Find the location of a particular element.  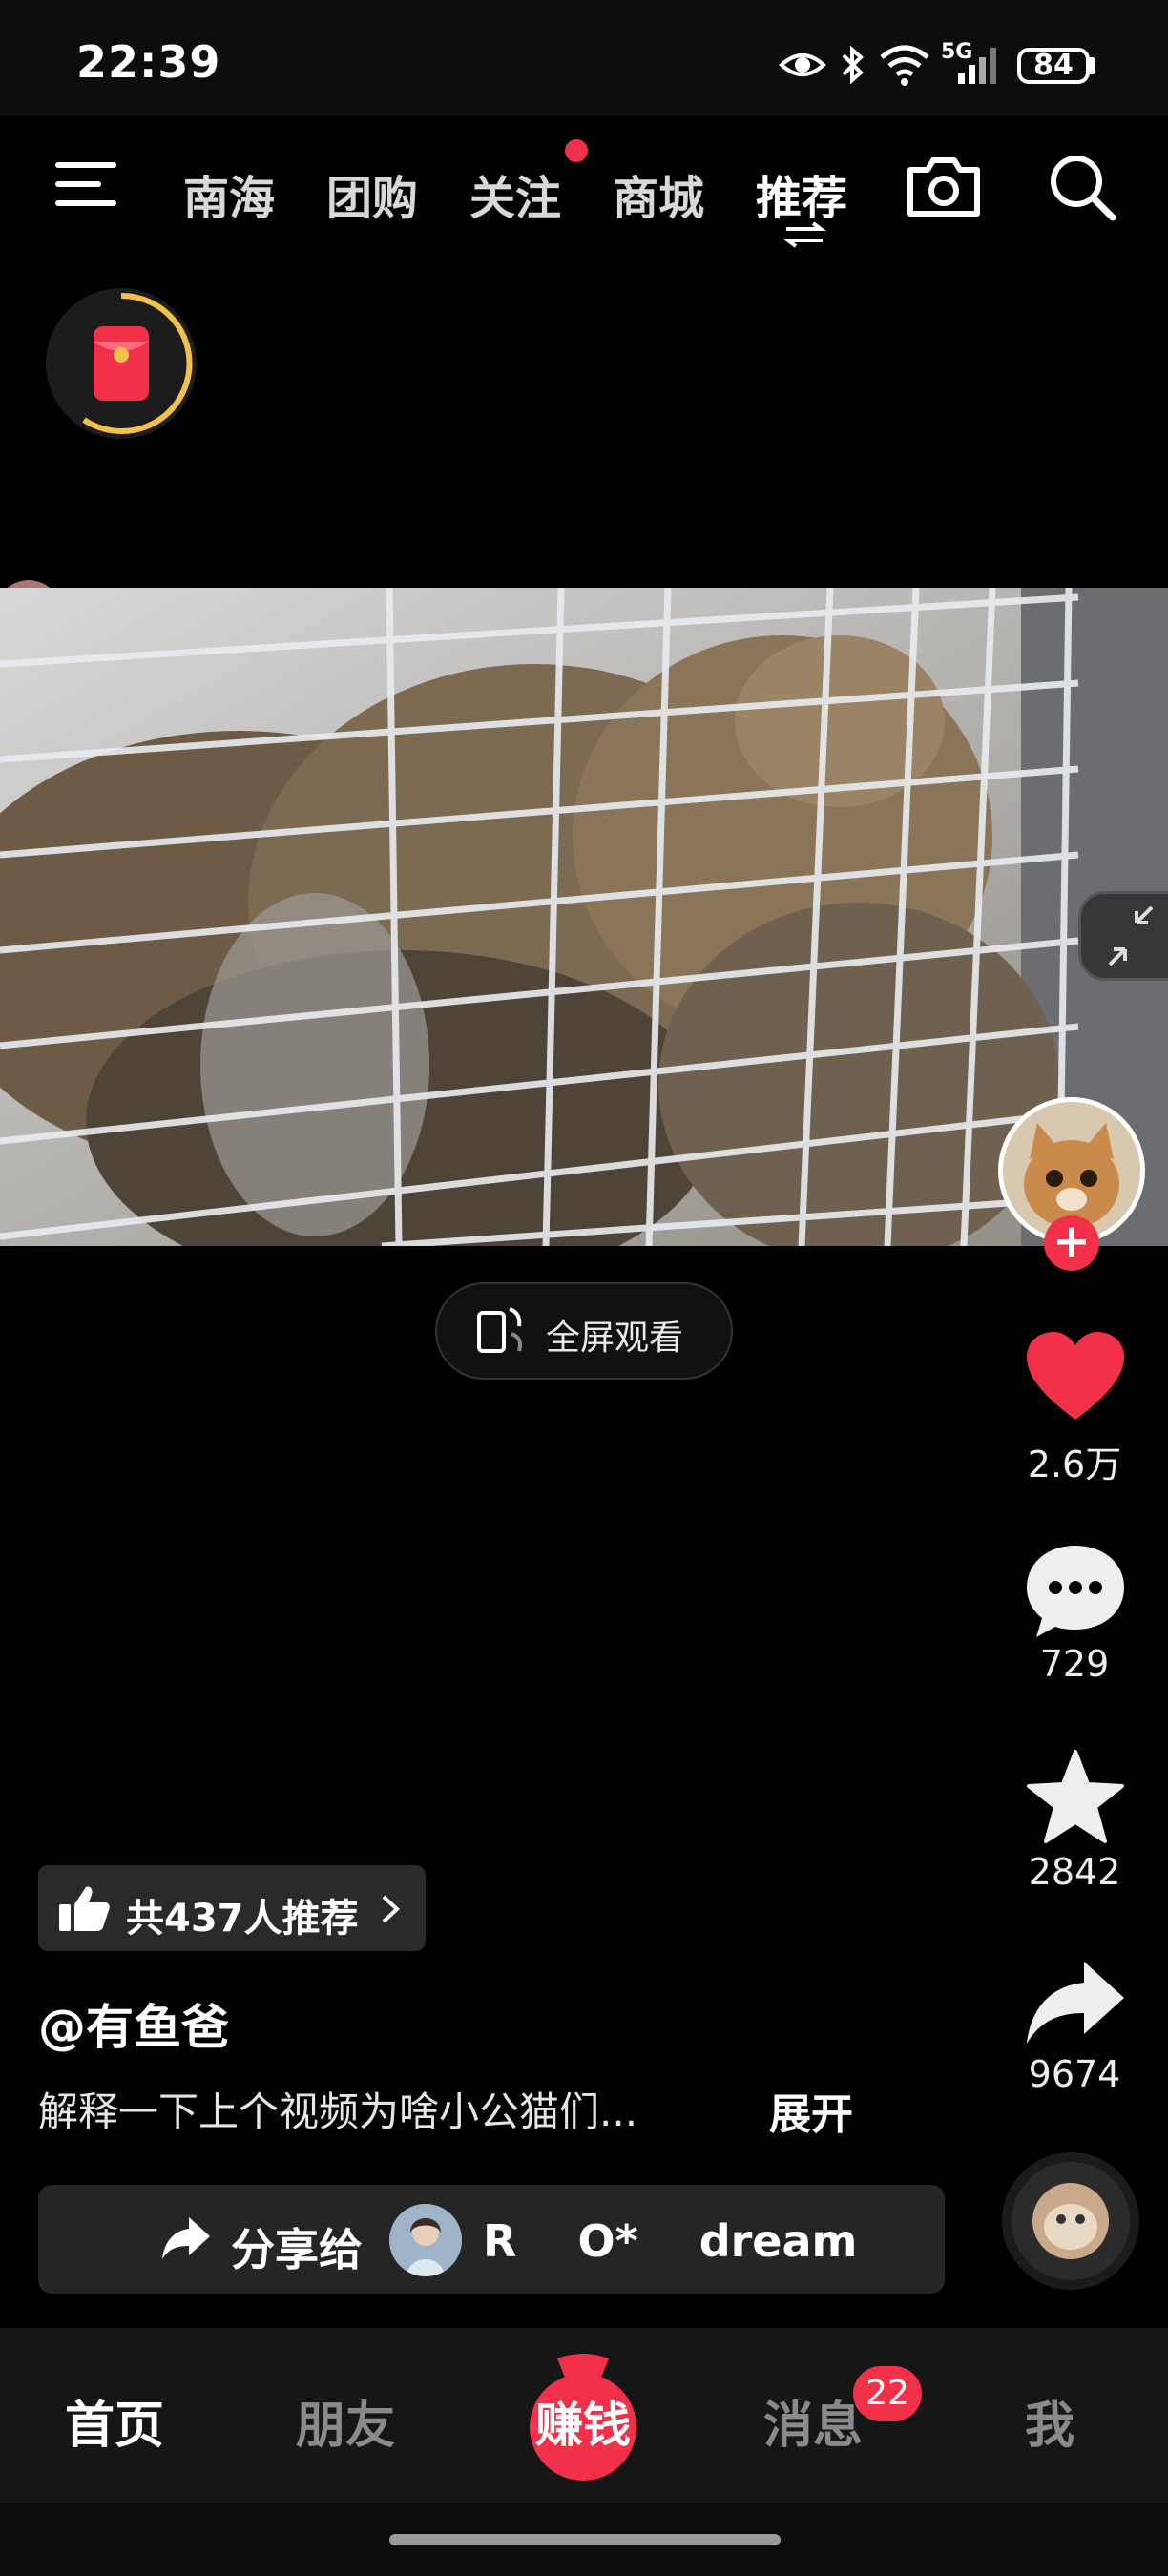

like-heart-icon is located at coordinates (1075, 1375).